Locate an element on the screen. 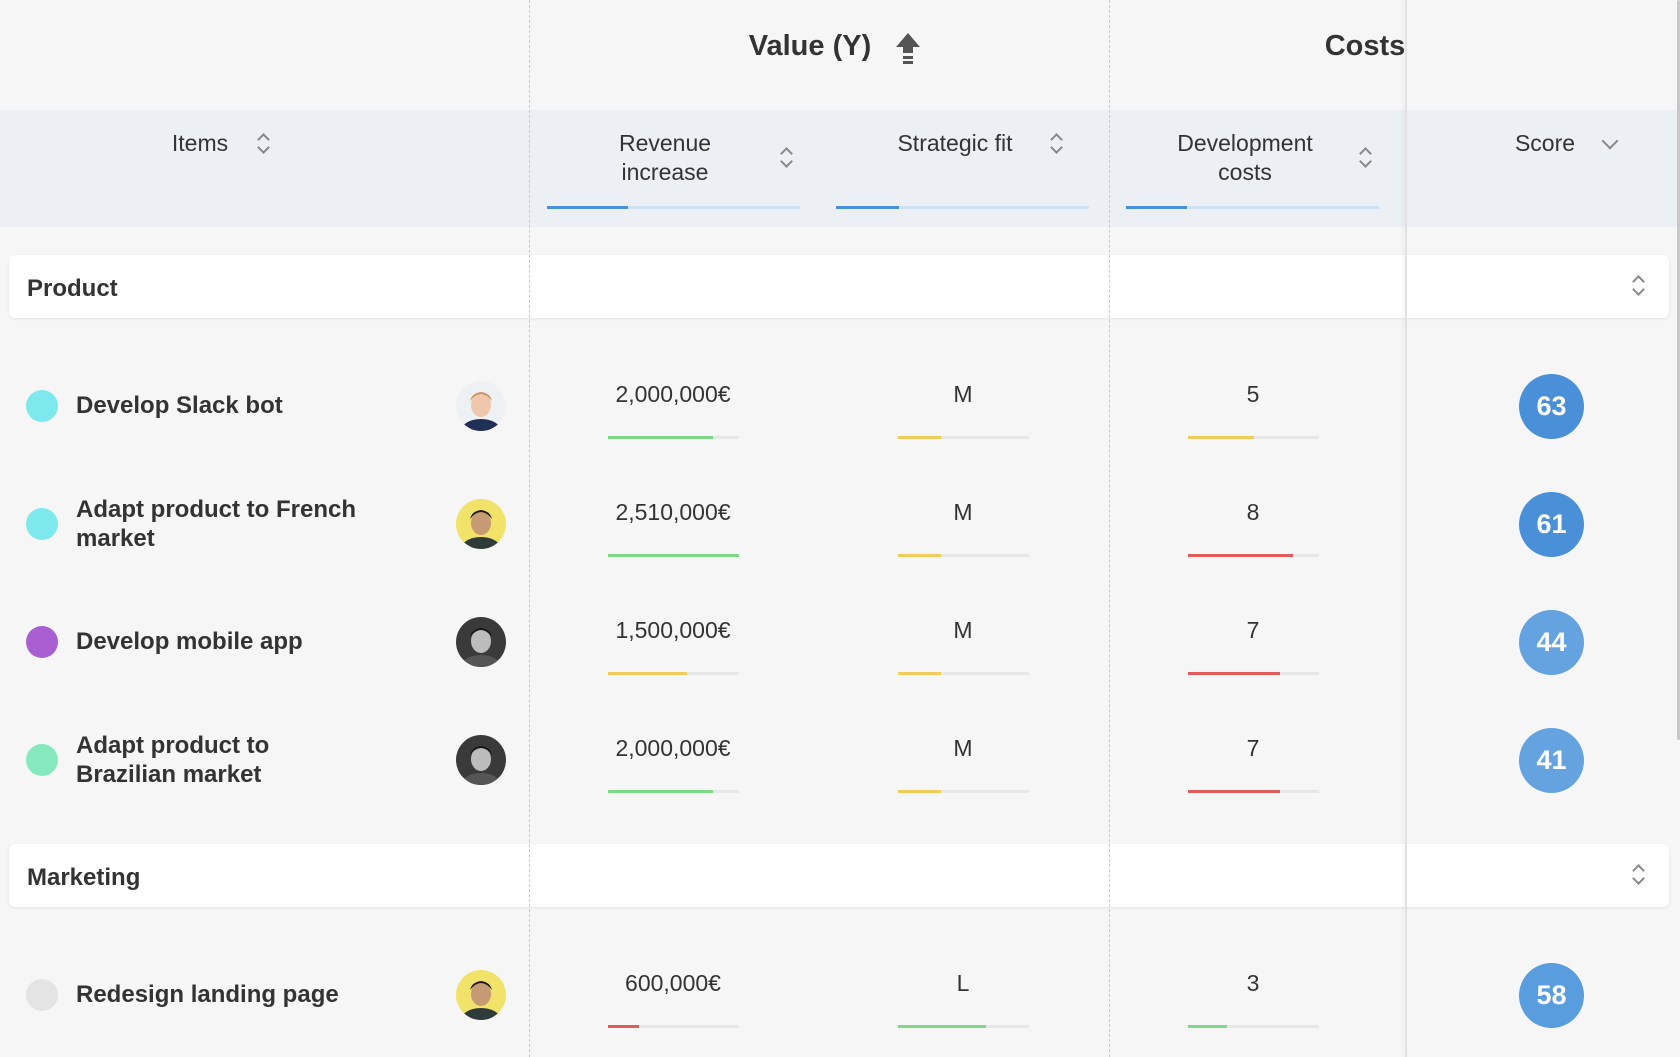  item-name: Adapt product to Brazilian market is located at coordinates (241, 760).